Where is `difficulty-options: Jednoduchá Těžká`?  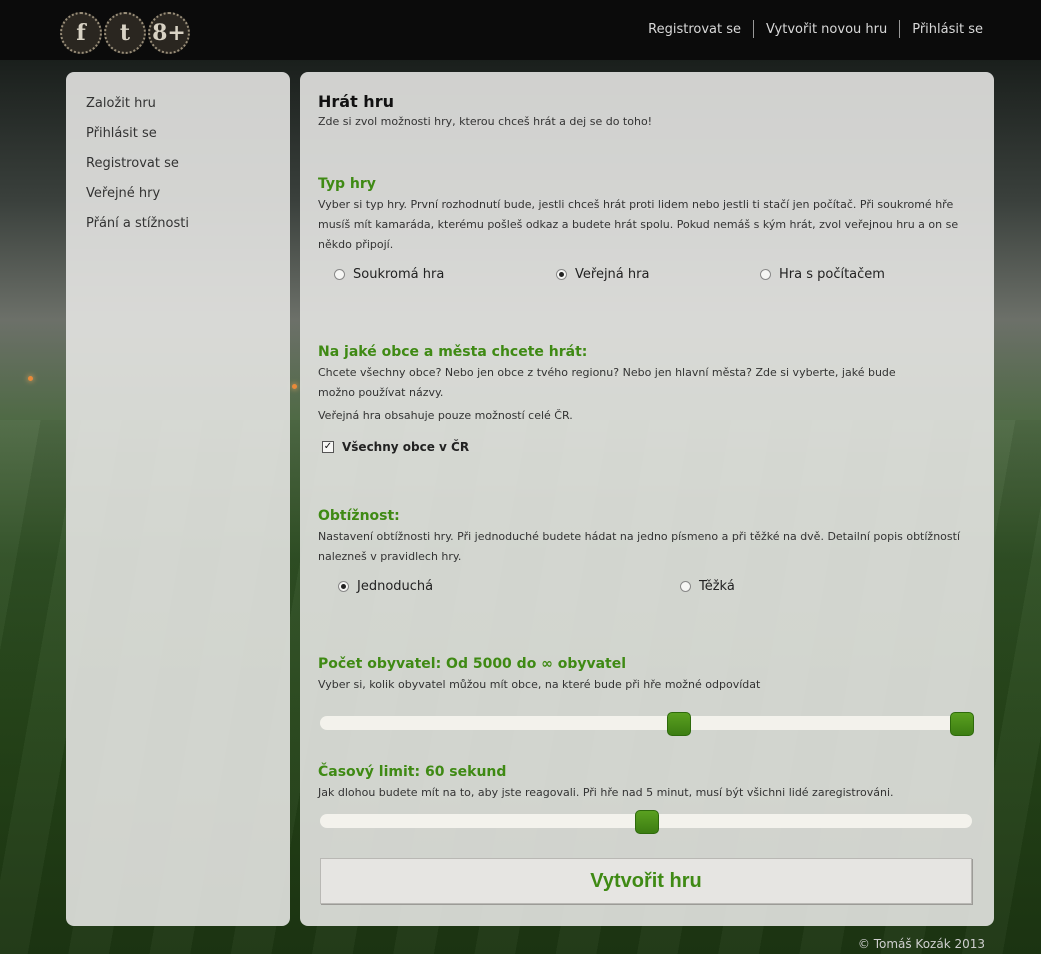 difficulty-options: Jednoduchá Těžká is located at coordinates (648, 589).